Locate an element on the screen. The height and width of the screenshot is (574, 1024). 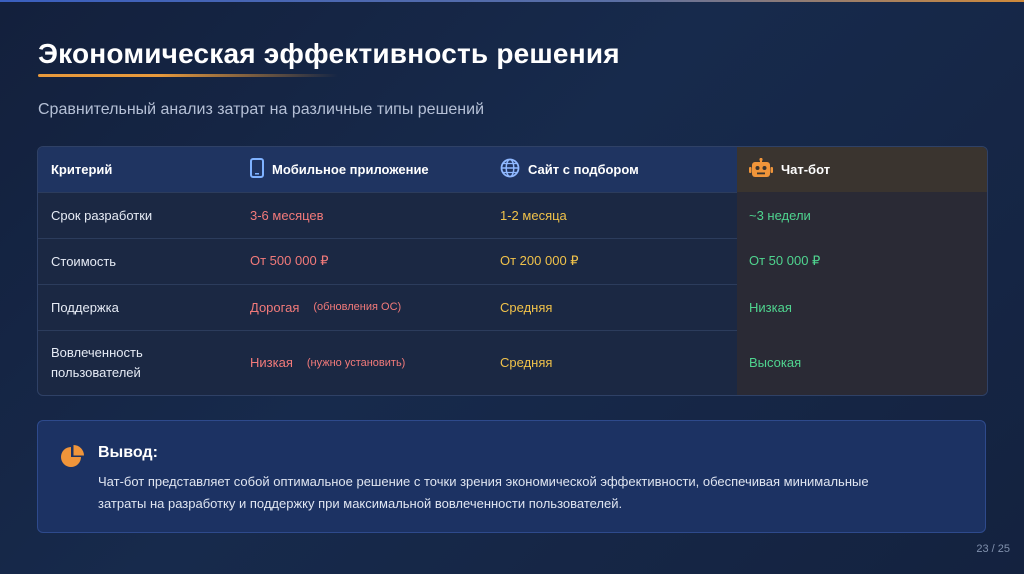
conclusion-title: Вывод: is located at coordinates (128, 452).